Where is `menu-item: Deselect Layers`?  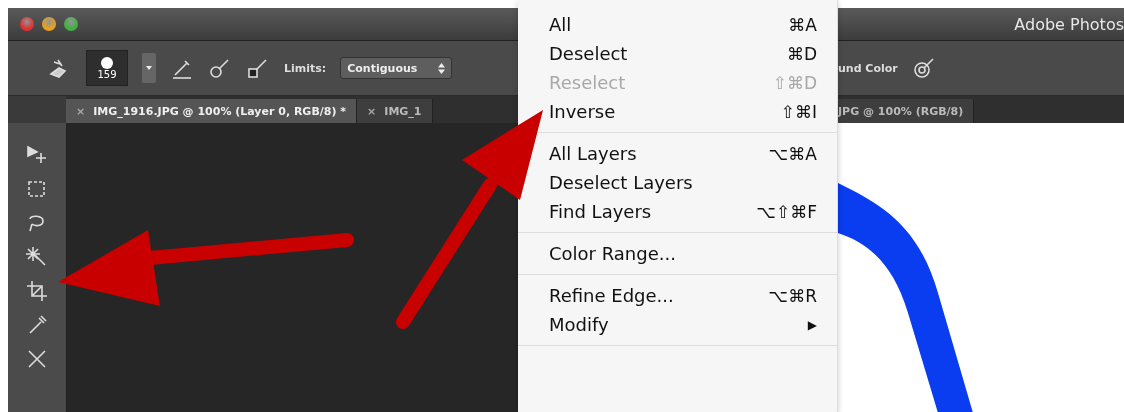 menu-item: Deselect Layers is located at coordinates (691, 182).